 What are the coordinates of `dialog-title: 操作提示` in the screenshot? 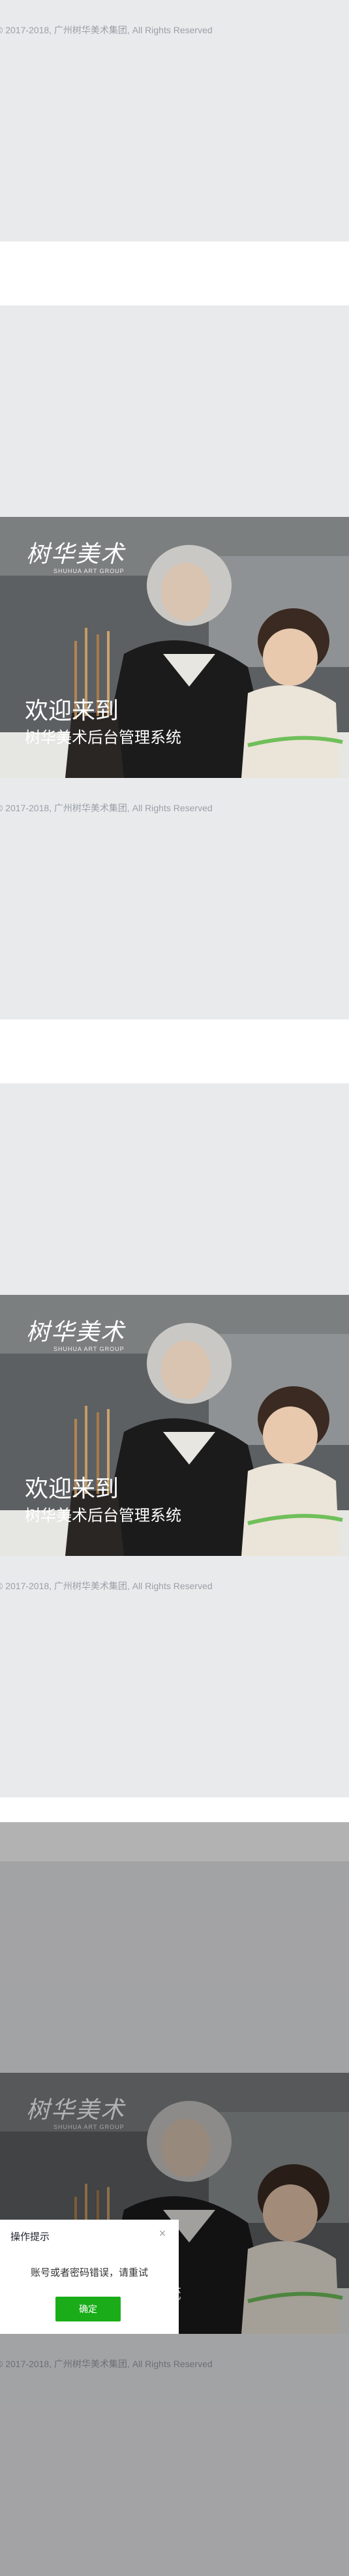 It's located at (30, 2236).